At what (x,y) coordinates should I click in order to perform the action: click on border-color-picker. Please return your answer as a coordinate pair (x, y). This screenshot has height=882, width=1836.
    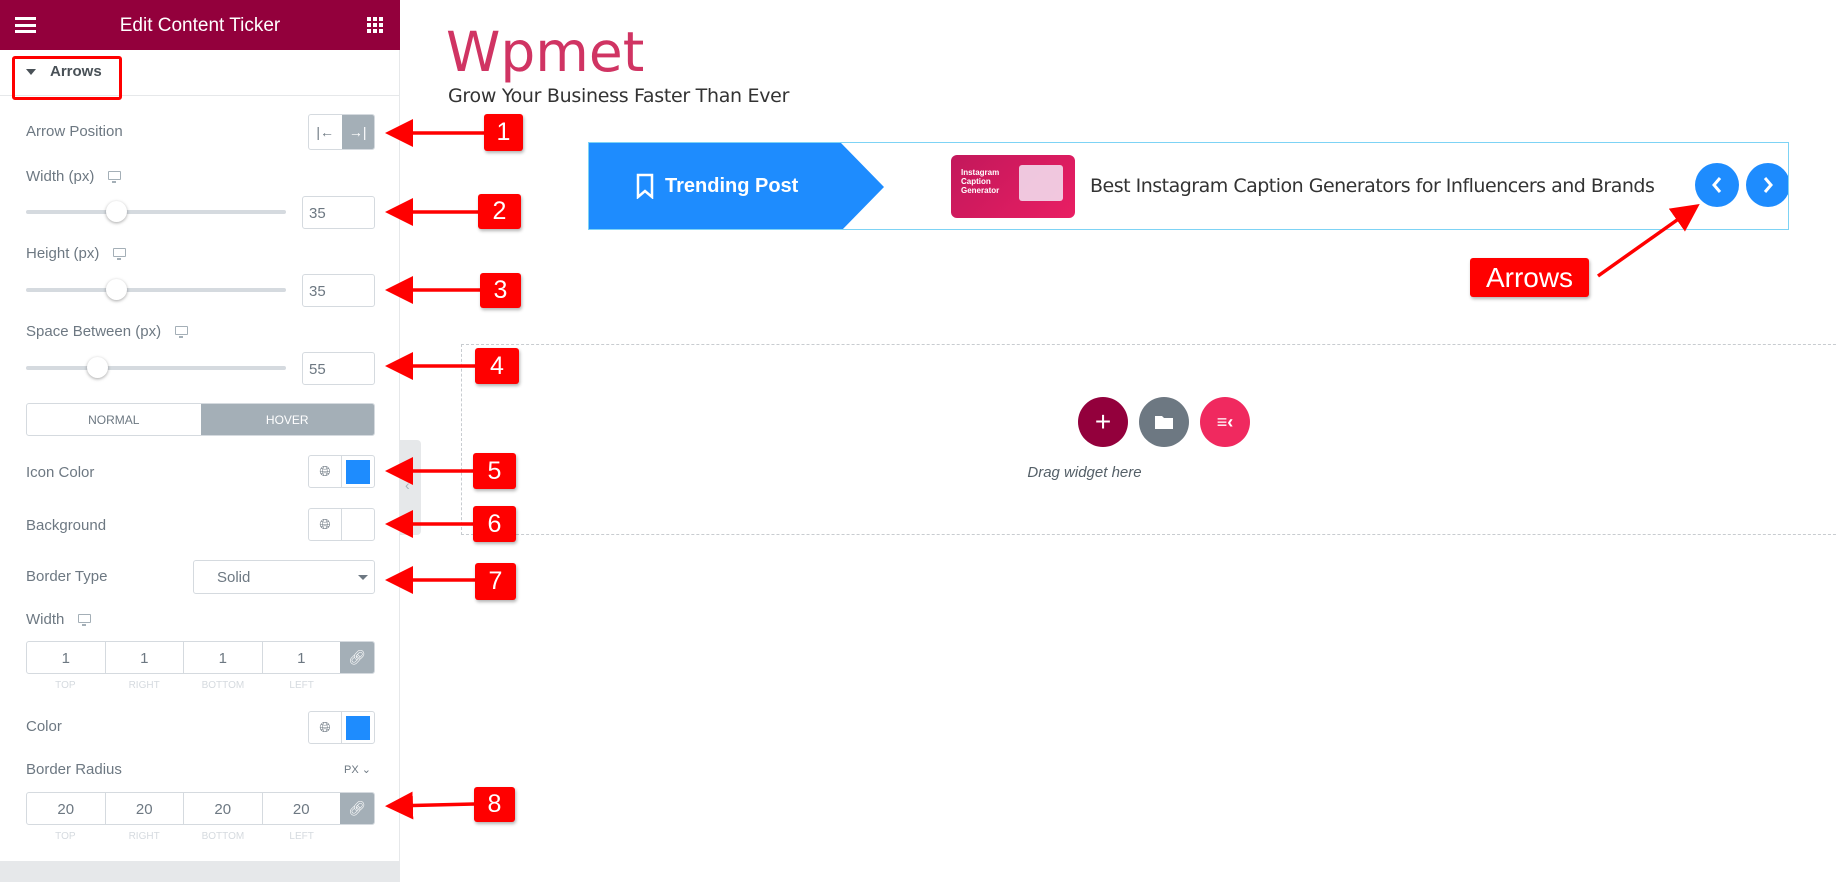
    Looking at the image, I should click on (358, 727).